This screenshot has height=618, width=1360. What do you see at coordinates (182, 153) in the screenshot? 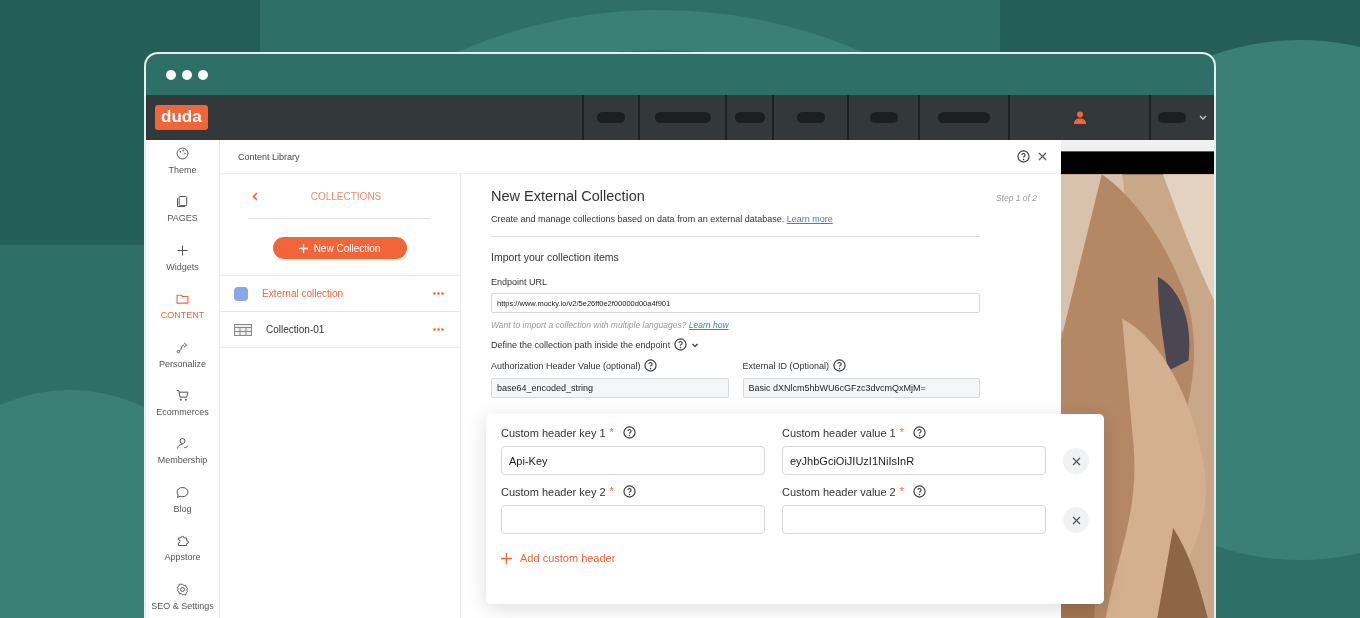
I see `palette-icon` at bounding box center [182, 153].